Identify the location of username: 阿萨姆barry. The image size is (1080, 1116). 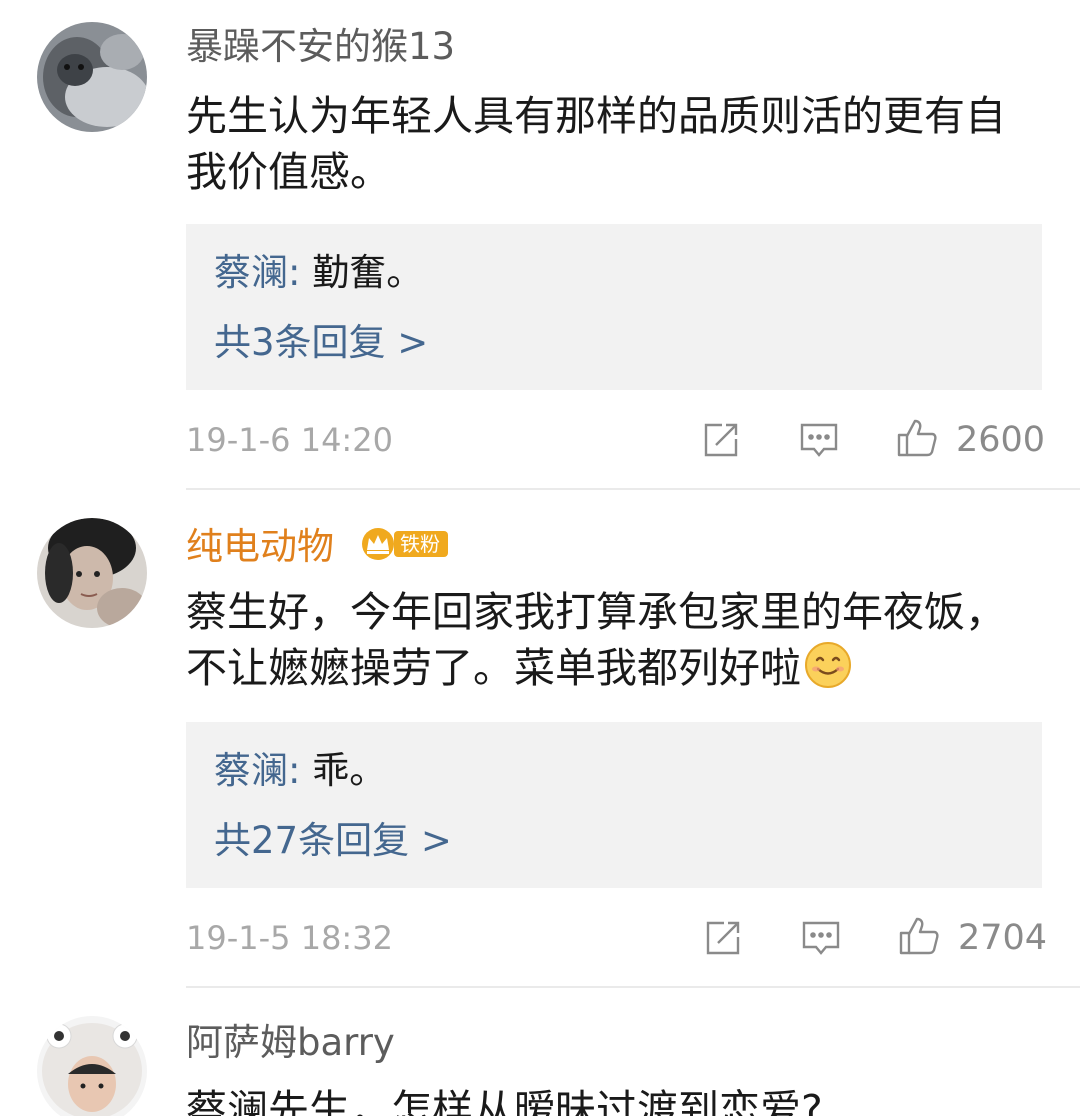
(290, 1043).